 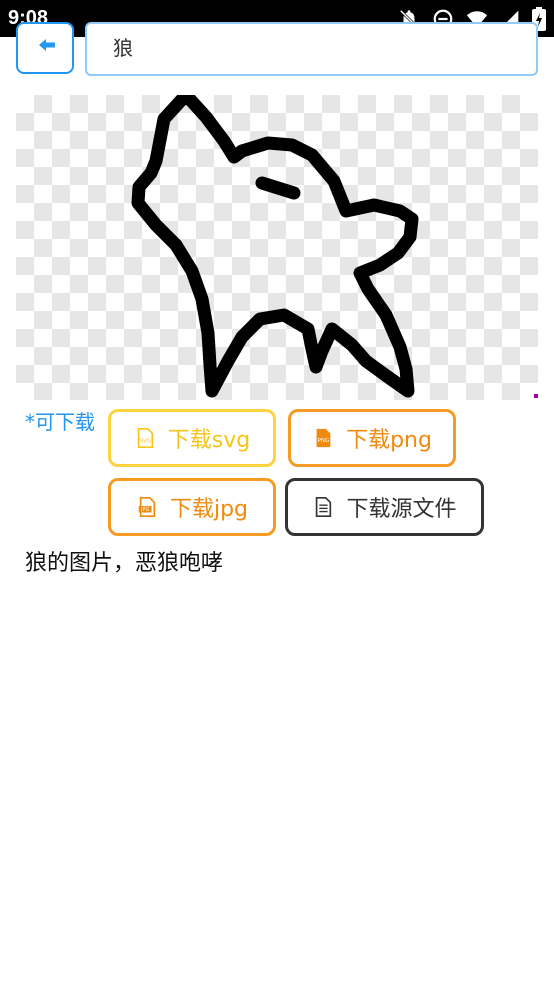 I want to click on search-input, so click(x=313, y=46).